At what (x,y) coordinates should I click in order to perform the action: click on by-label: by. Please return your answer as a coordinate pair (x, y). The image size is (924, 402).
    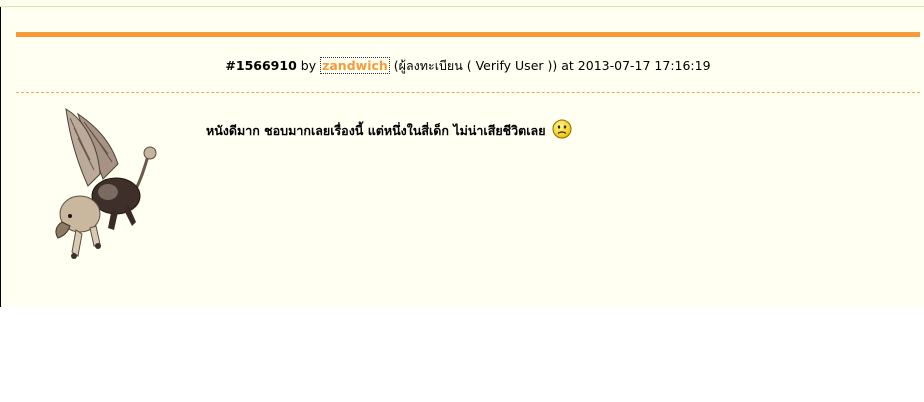
    Looking at the image, I should click on (308, 65).